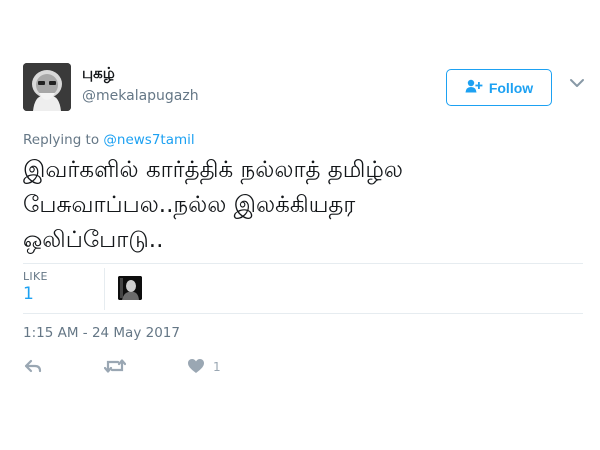 Image resolution: width=600 pixels, height=450 pixels. What do you see at coordinates (140, 96) in the screenshot?
I see `user-handle: @mekalapugazh` at bounding box center [140, 96].